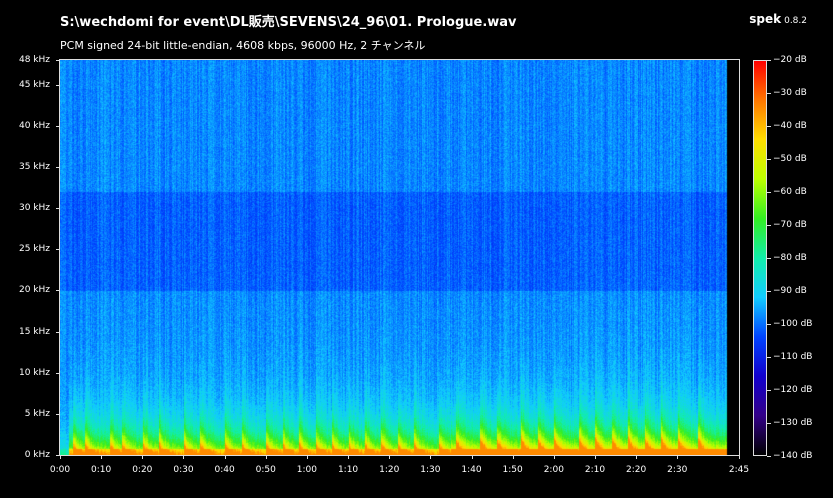 Image resolution: width=833 pixels, height=498 pixels. I want to click on freq-tick-label: 0 kHz, so click(37, 455).